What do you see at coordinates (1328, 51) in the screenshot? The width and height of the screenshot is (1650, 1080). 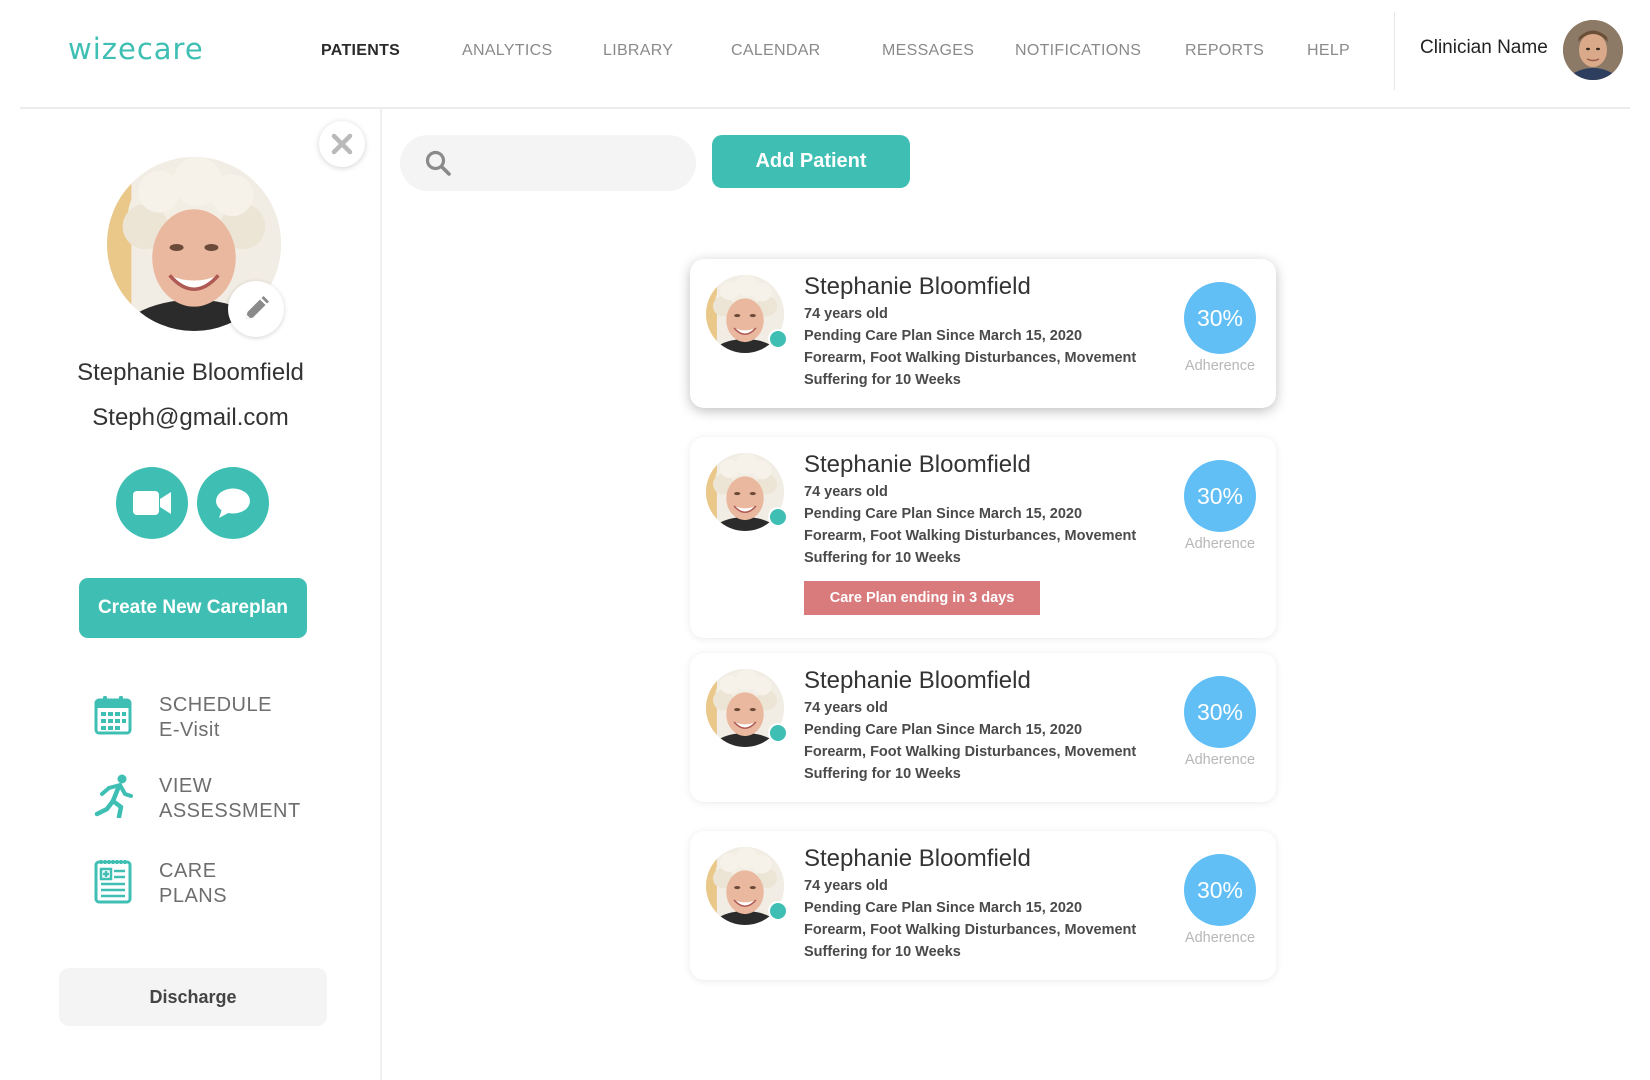 I see `nav-help: HELP` at bounding box center [1328, 51].